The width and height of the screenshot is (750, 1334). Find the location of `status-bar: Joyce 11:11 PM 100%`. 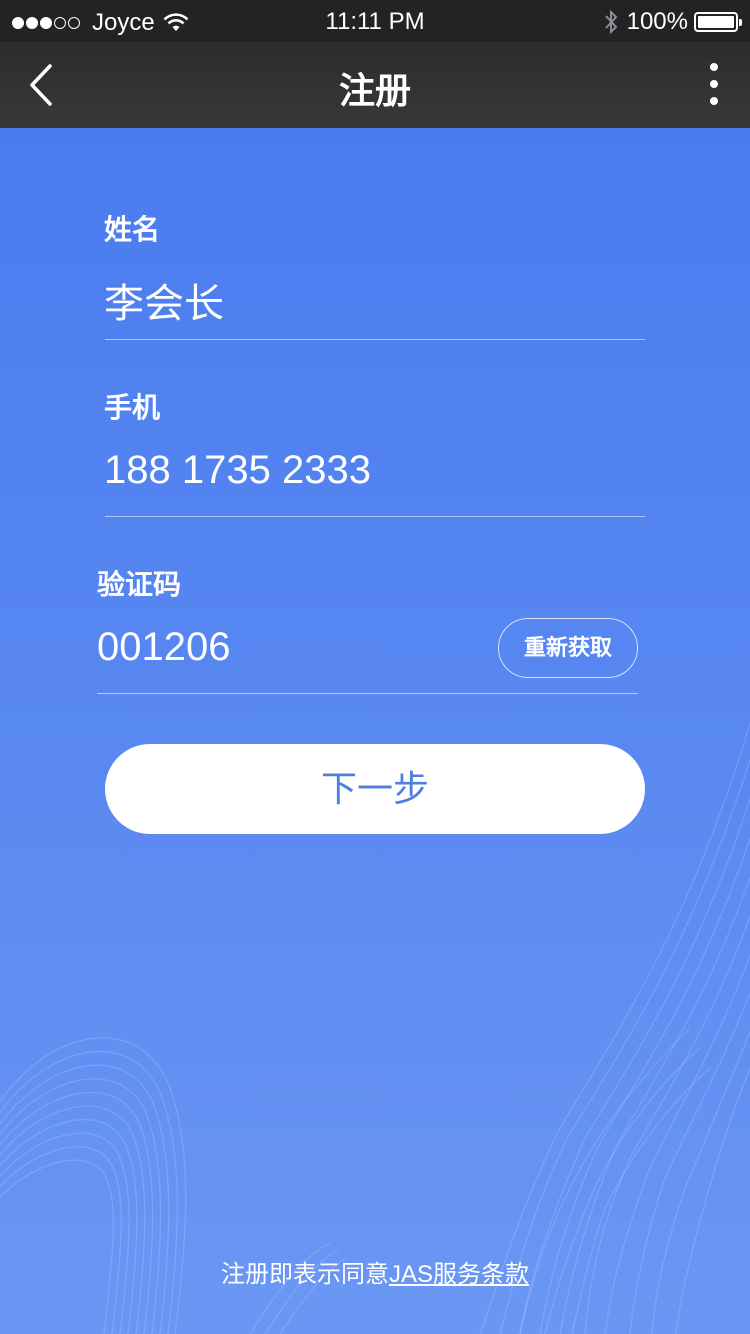

status-bar: Joyce 11:11 PM 100% is located at coordinates (375, 21).